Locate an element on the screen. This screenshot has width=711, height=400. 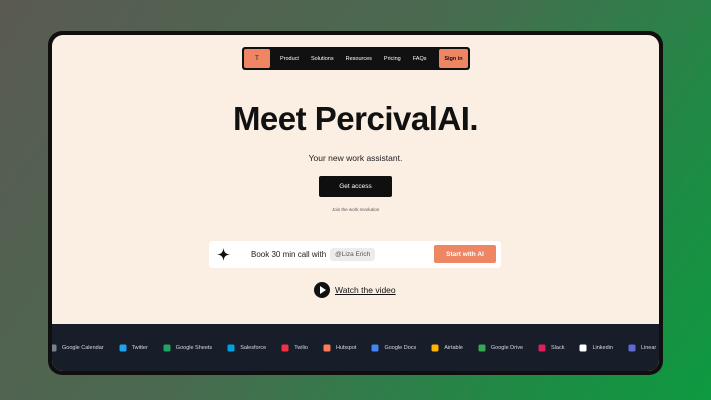
integration-item: Hubspot is located at coordinates (340, 348).